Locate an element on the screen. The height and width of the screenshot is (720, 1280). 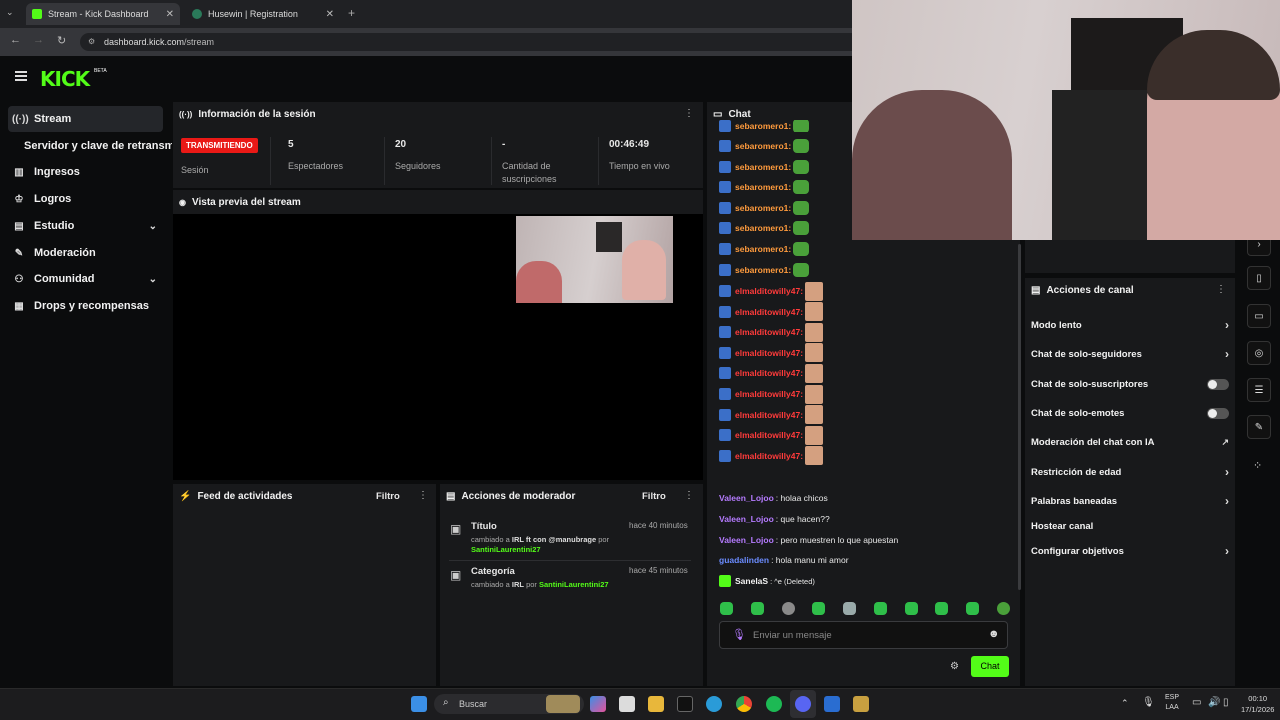
sidebar-item-estudio: ▤ Estudio ⌄ is located at coordinates (85, 226).